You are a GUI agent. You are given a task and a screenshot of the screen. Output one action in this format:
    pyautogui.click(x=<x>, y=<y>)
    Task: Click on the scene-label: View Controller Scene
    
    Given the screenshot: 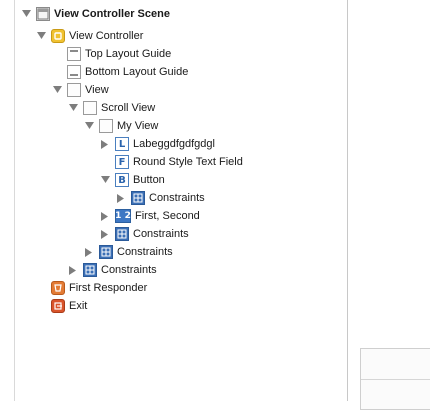 What is the action you would take?
    pyautogui.click(x=112, y=14)
    